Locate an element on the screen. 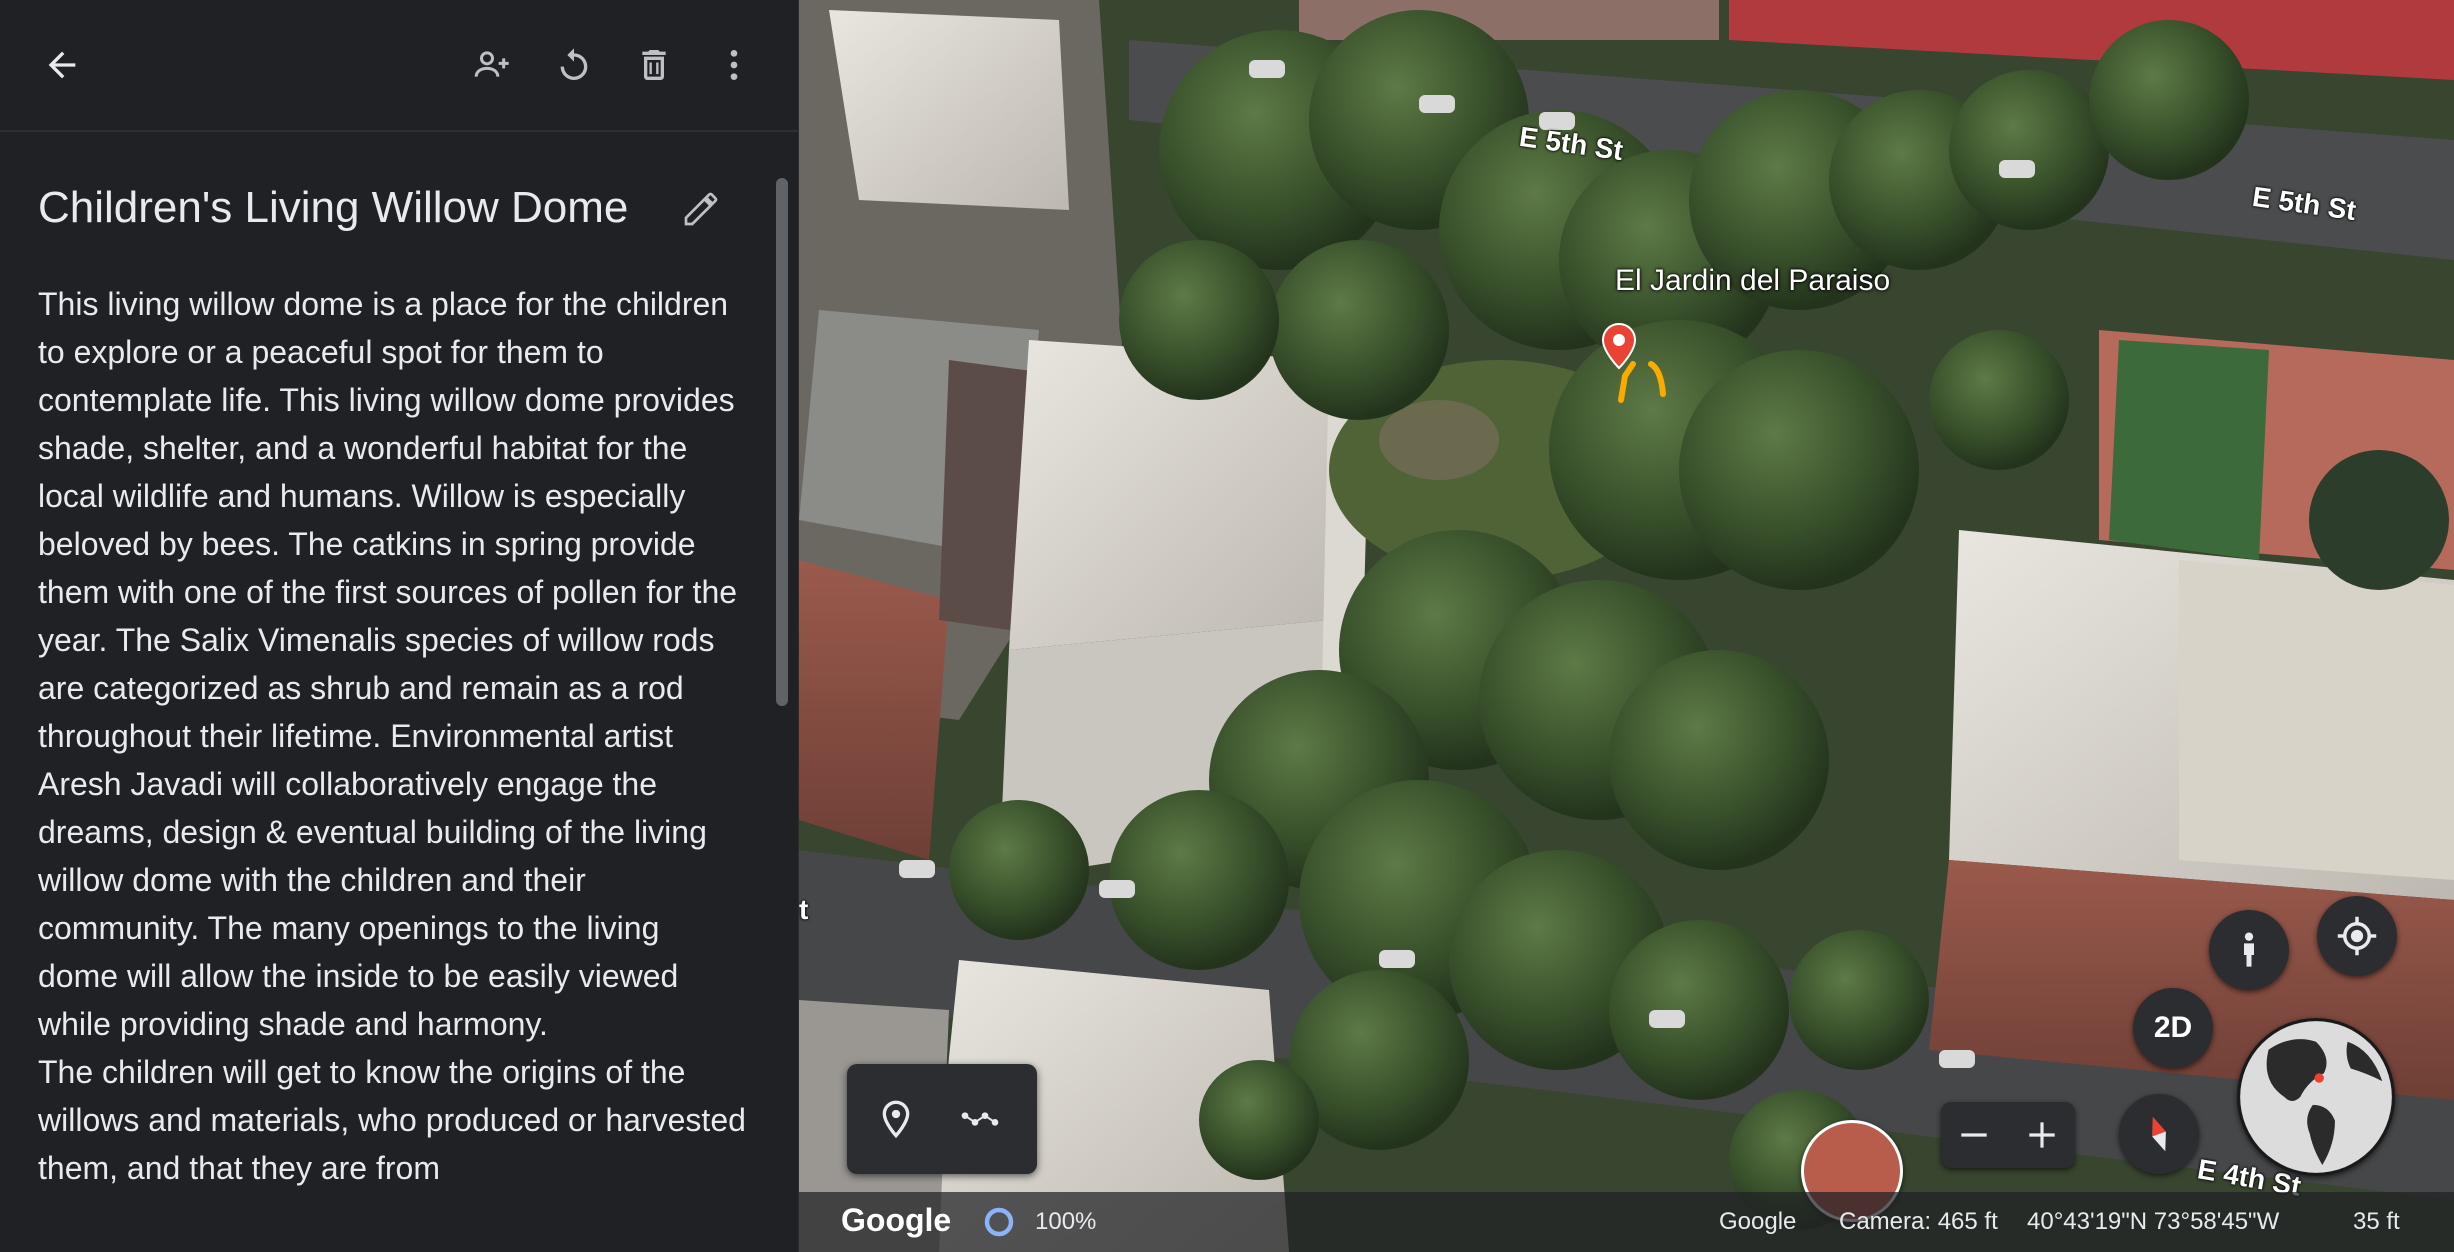 Image resolution: width=2454 pixels, height=1252 pixels. pencil-icon is located at coordinates (701, 209).